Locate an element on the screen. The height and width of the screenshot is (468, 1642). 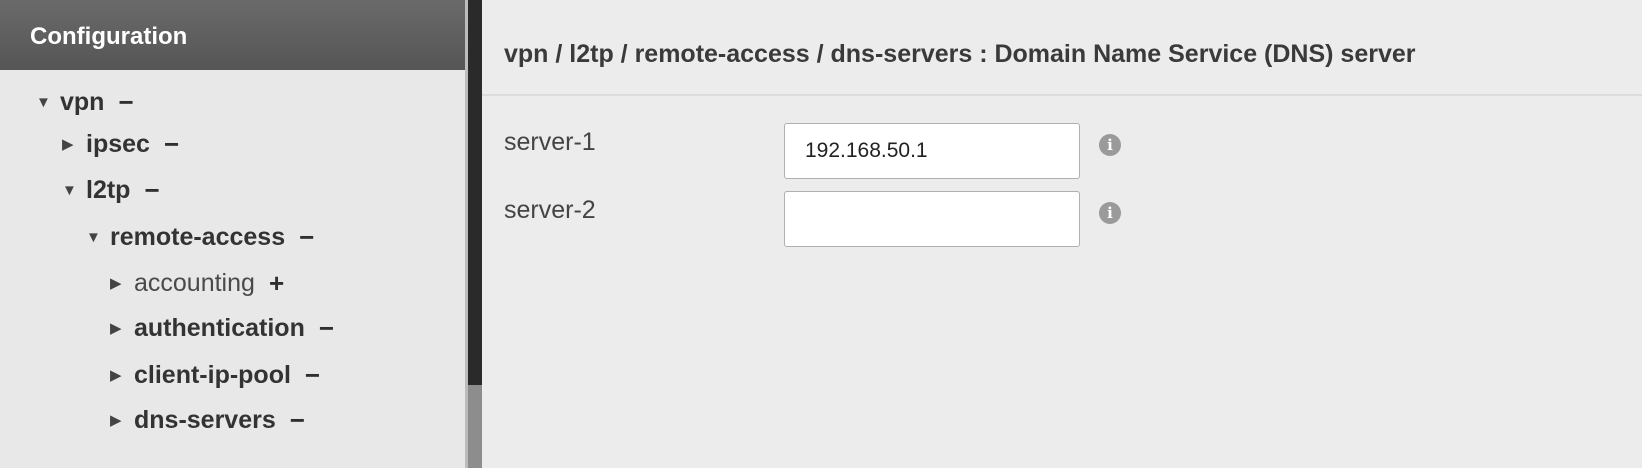
sidebar-header: Configuration is located at coordinates (232, 35).